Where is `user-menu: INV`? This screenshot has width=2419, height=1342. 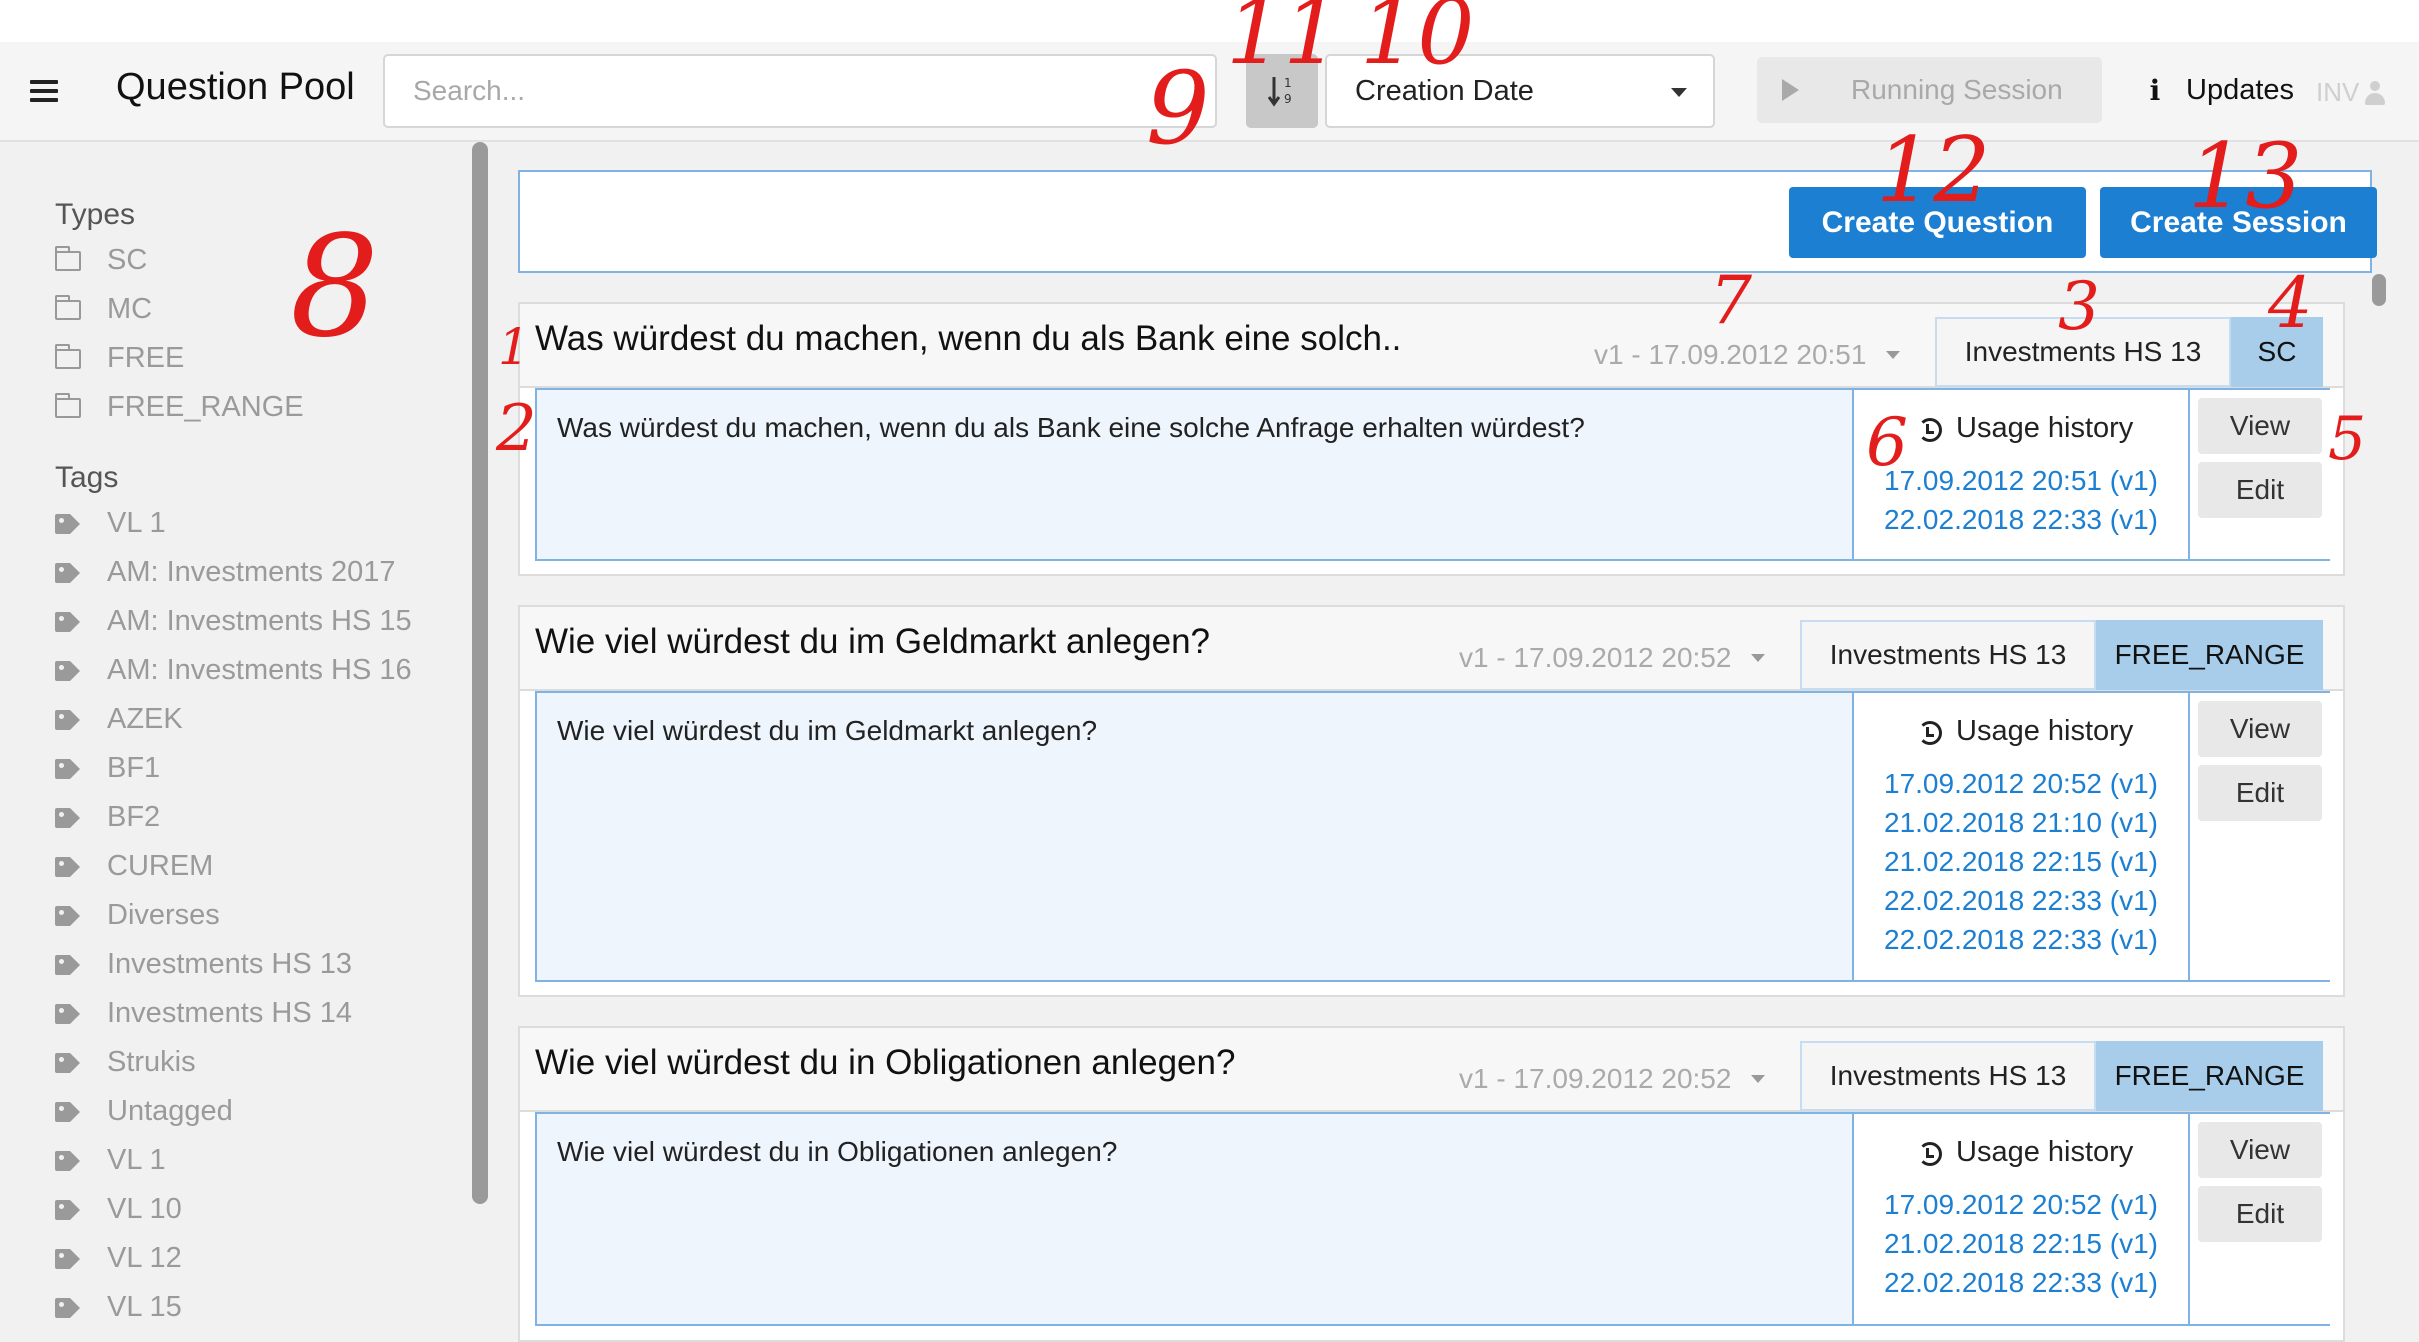
user-menu: INV is located at coordinates (2351, 92).